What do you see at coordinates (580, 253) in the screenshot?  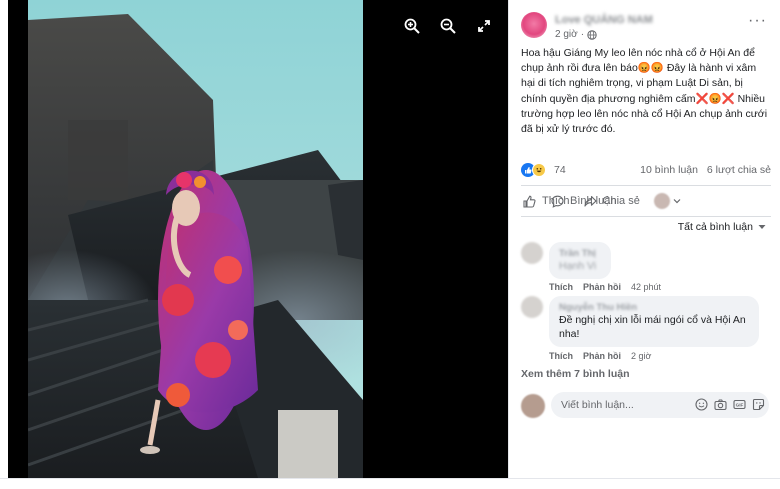 I see `commenter-name: Trần Thị` at bounding box center [580, 253].